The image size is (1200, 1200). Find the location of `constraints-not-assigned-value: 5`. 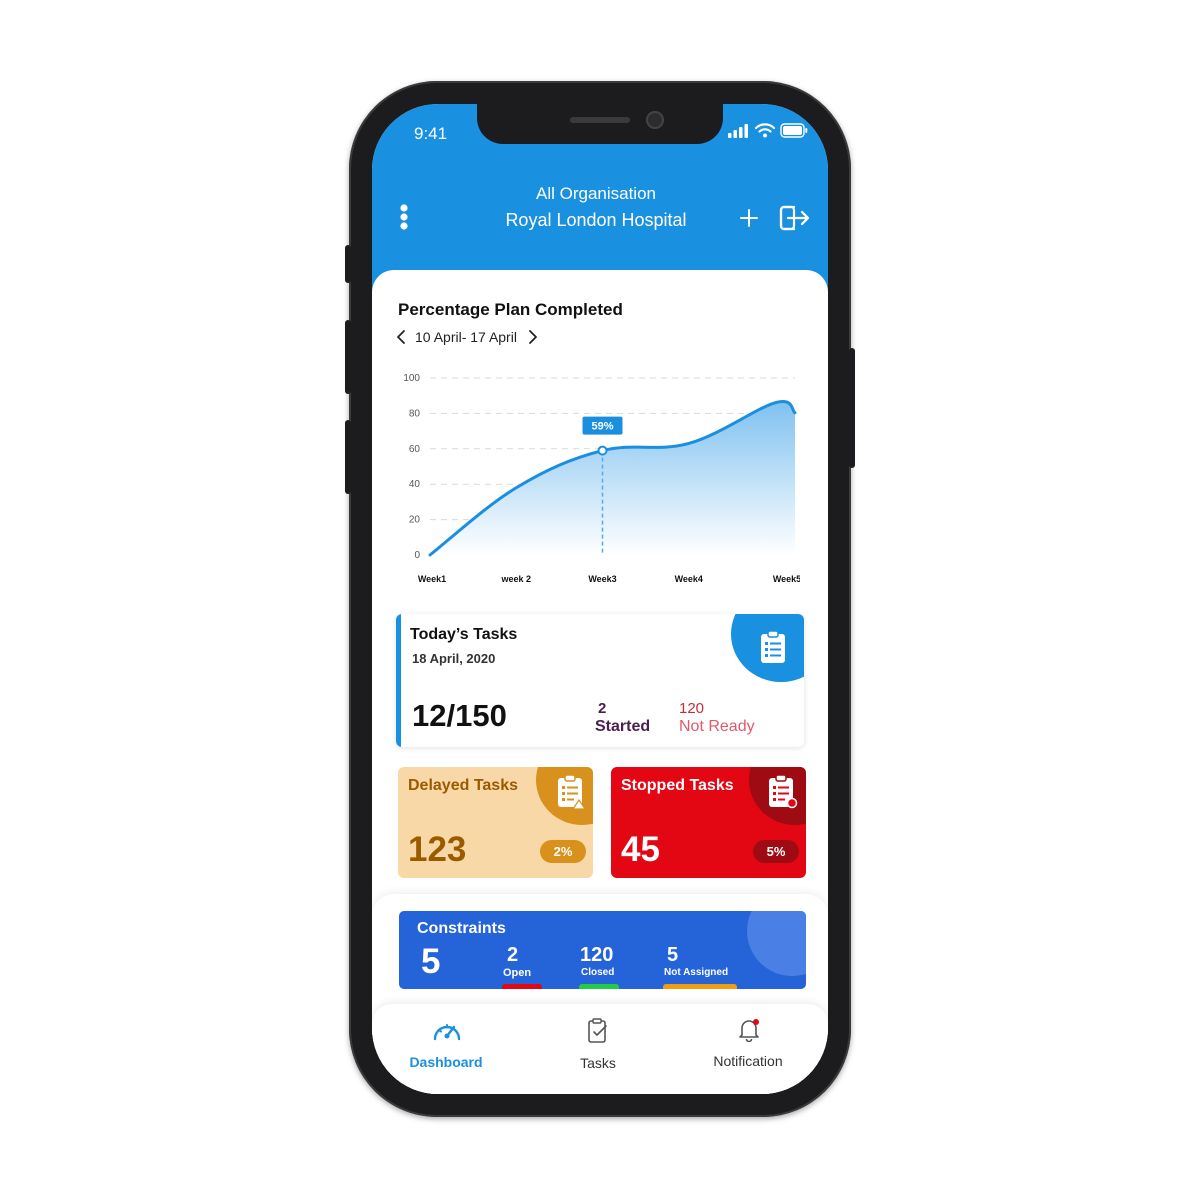

constraints-not-assigned-value: 5 is located at coordinates (673, 955).